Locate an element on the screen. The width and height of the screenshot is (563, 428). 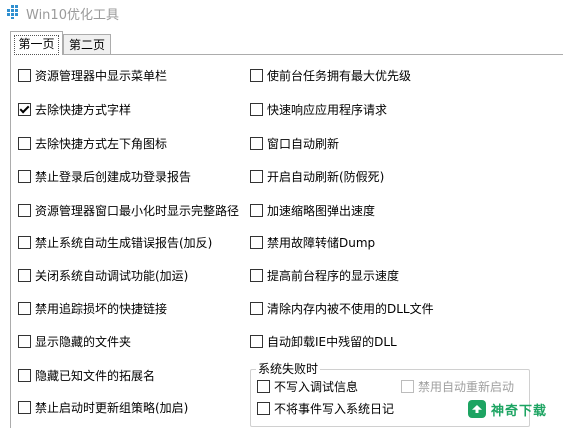
tab-page-2: 第二页 is located at coordinates (87, 44).